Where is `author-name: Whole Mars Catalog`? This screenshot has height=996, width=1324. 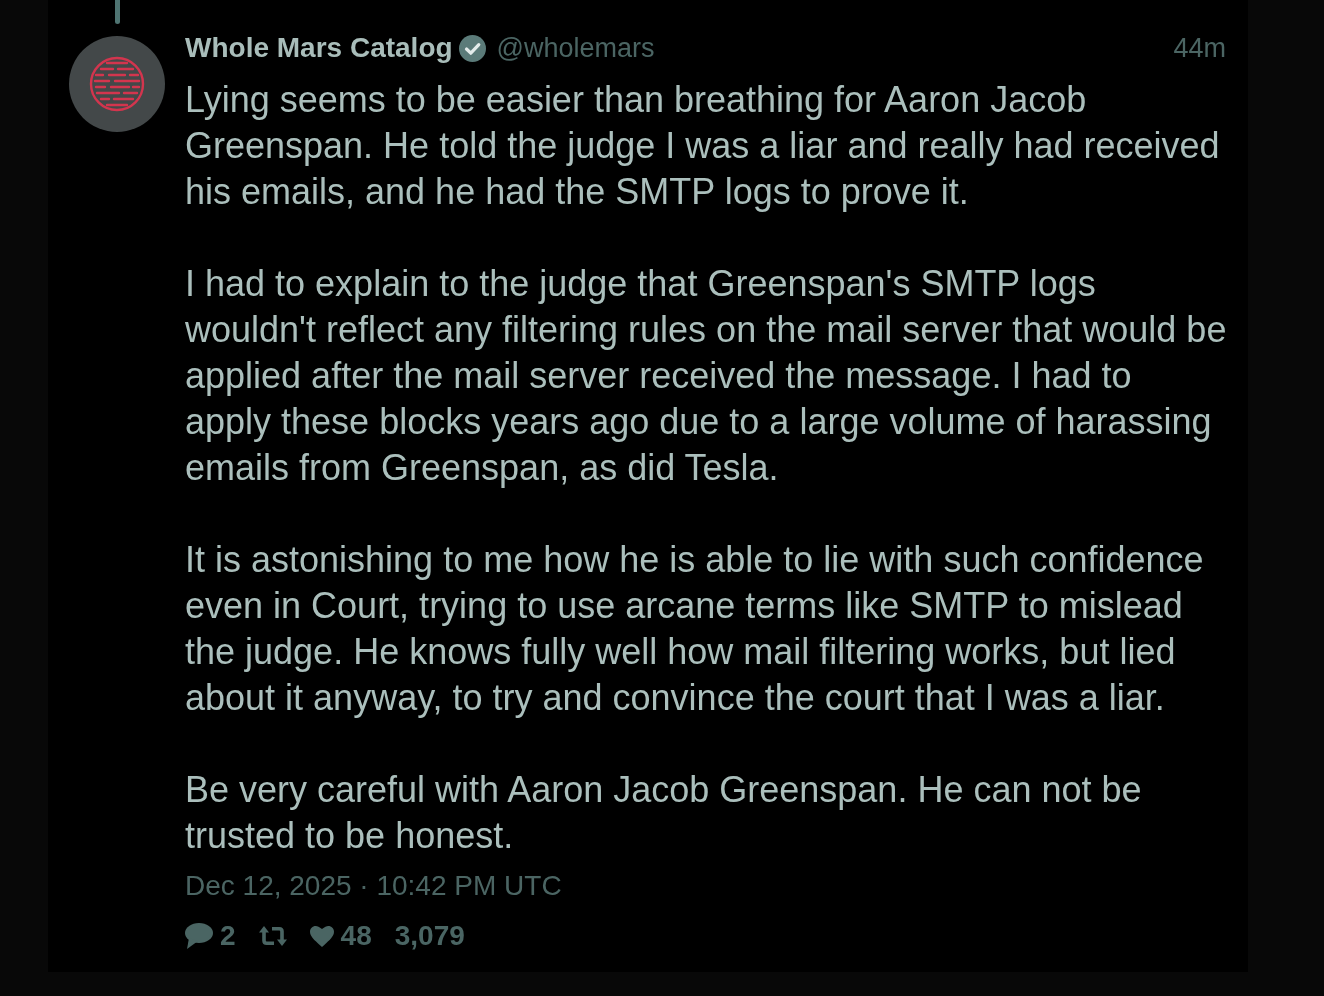
author-name: Whole Mars Catalog is located at coordinates (319, 48).